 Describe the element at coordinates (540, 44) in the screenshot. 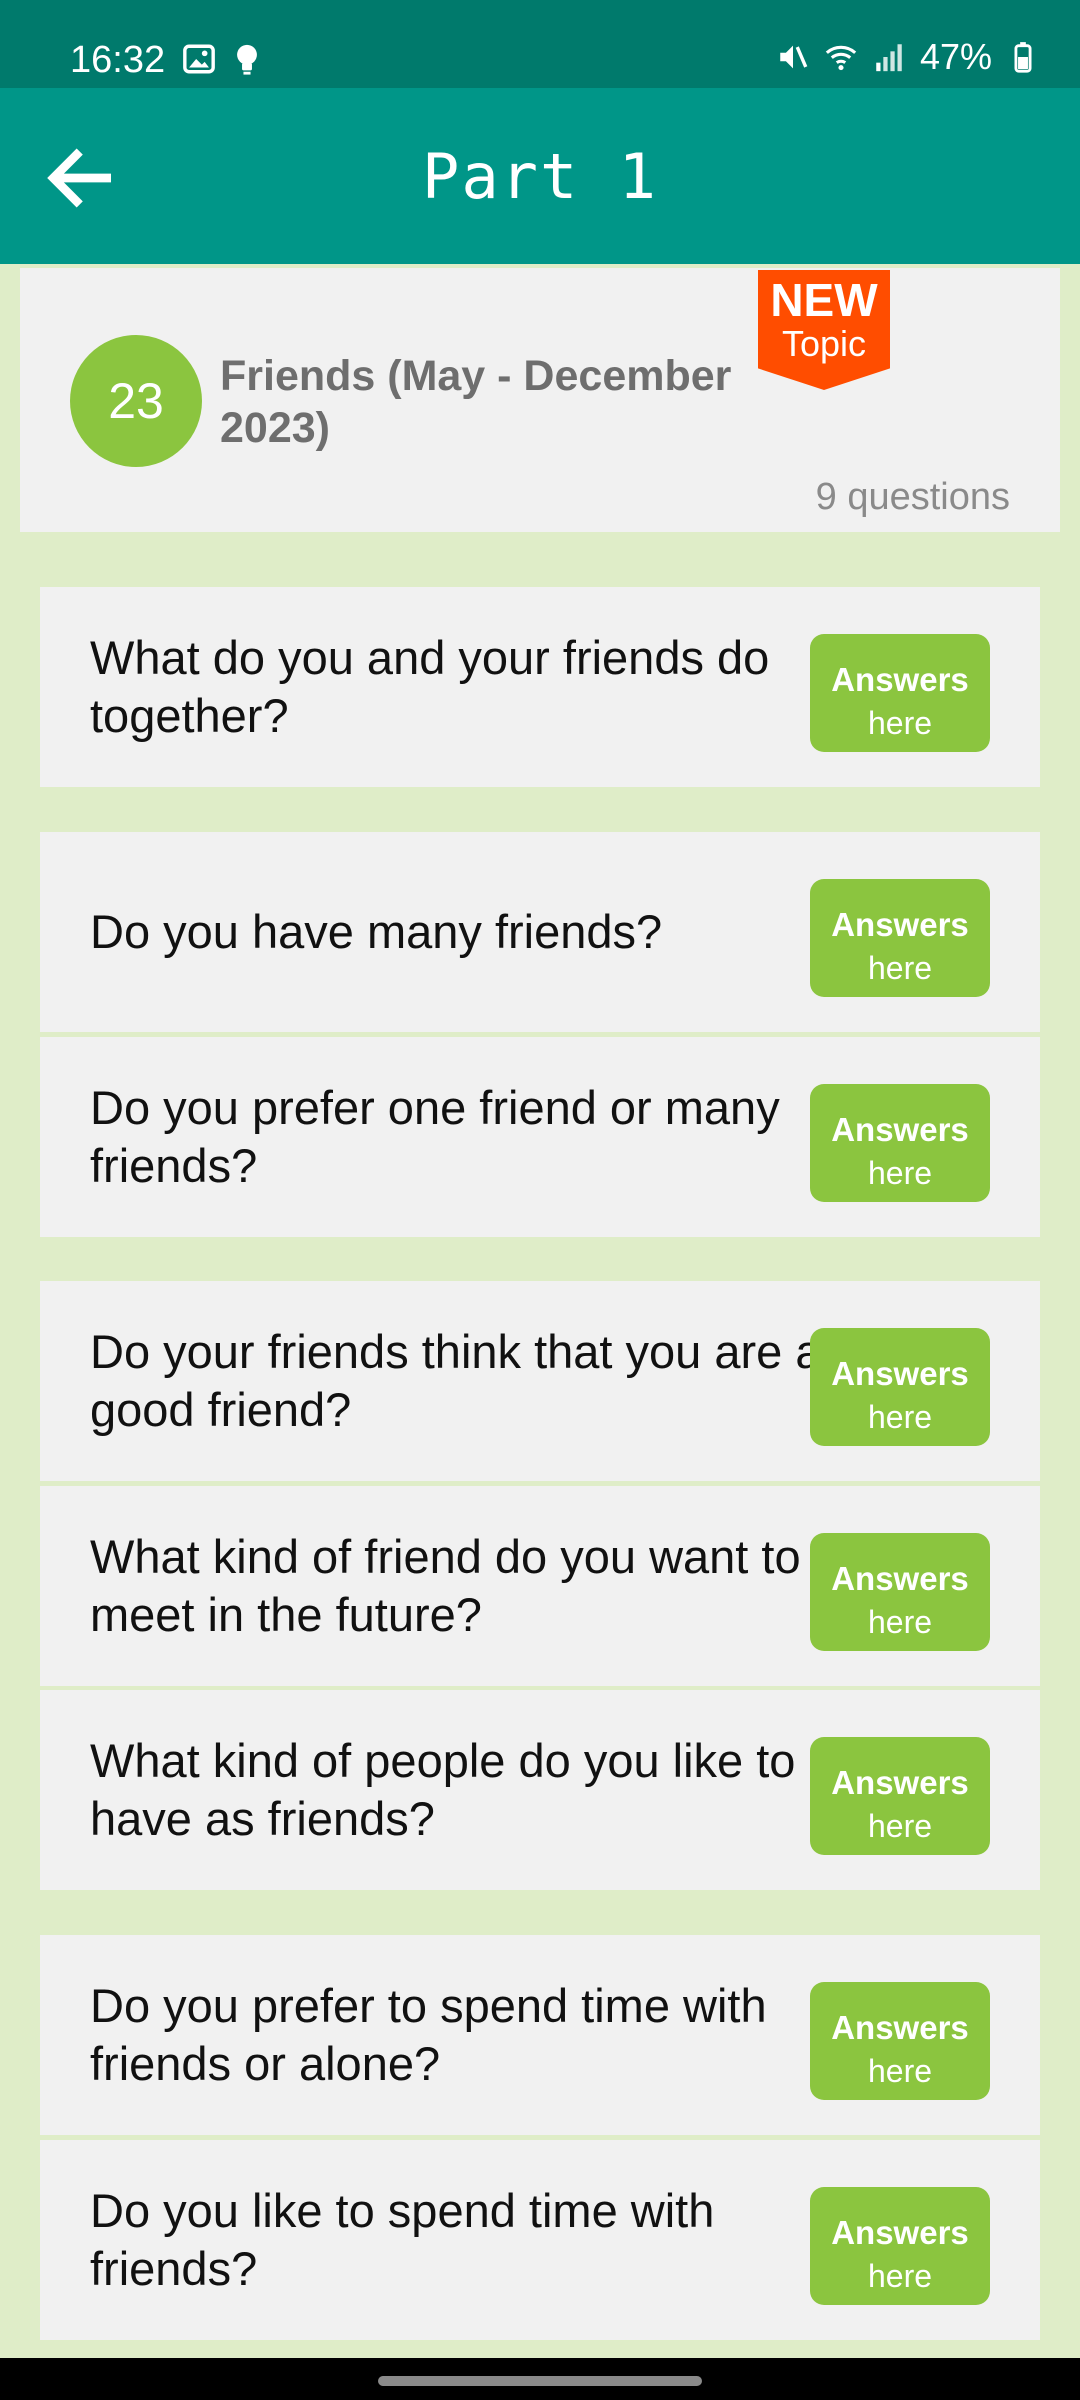

I see `status-bar: 16:32 47%` at that location.